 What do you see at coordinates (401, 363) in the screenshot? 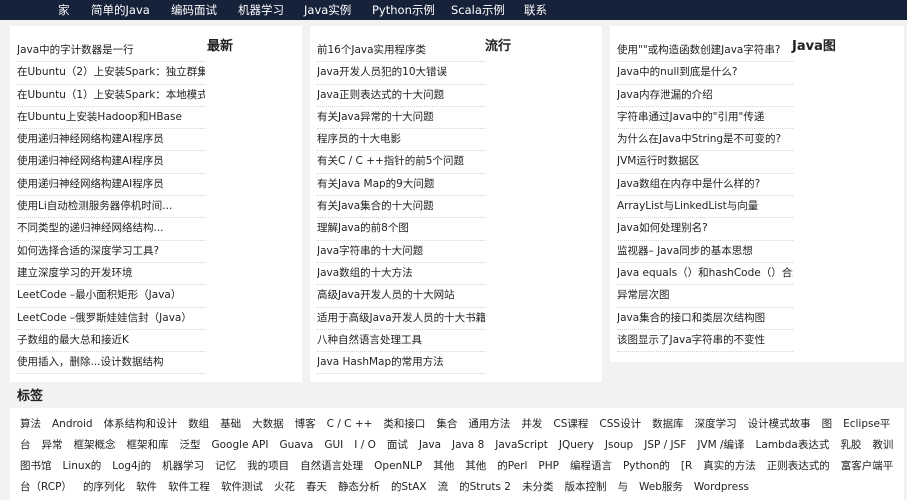
I see `popular-post-link-15: Java HashMap的常用方法` at bounding box center [401, 363].